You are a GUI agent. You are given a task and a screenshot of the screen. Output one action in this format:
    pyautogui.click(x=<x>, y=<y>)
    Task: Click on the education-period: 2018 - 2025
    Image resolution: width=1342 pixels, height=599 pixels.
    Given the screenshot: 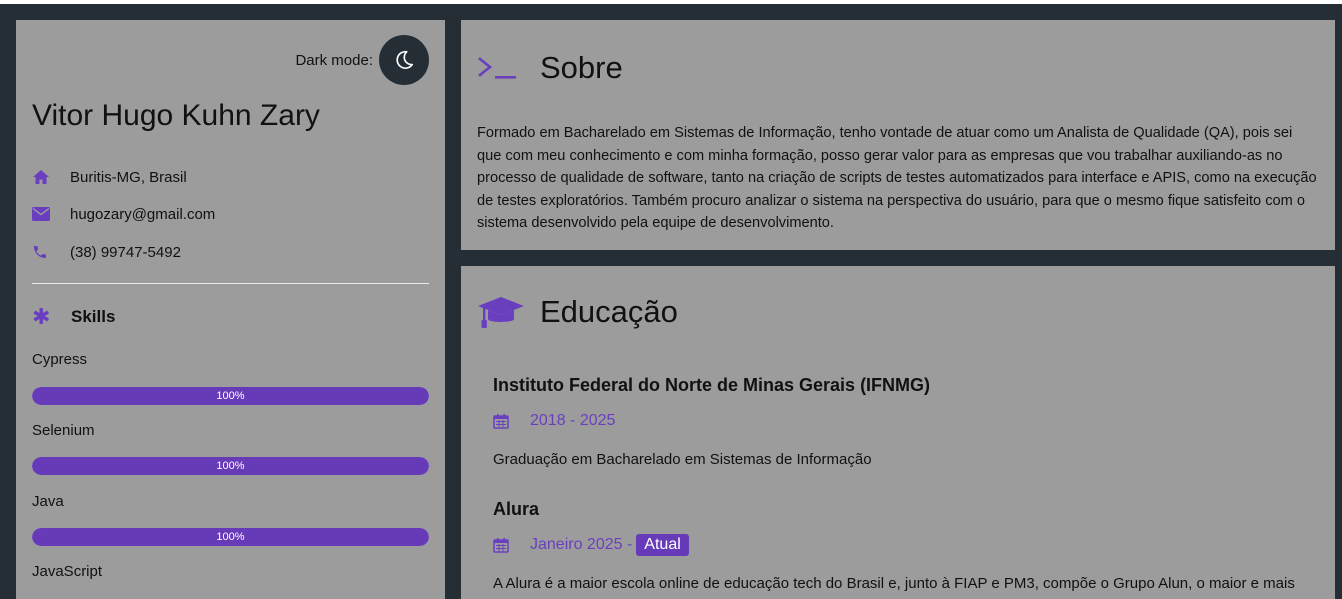 What is the action you would take?
    pyautogui.click(x=554, y=421)
    